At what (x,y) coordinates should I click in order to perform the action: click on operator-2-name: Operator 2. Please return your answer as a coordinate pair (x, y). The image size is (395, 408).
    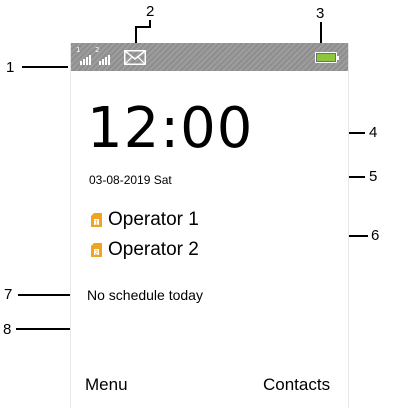
    Looking at the image, I should click on (153, 249).